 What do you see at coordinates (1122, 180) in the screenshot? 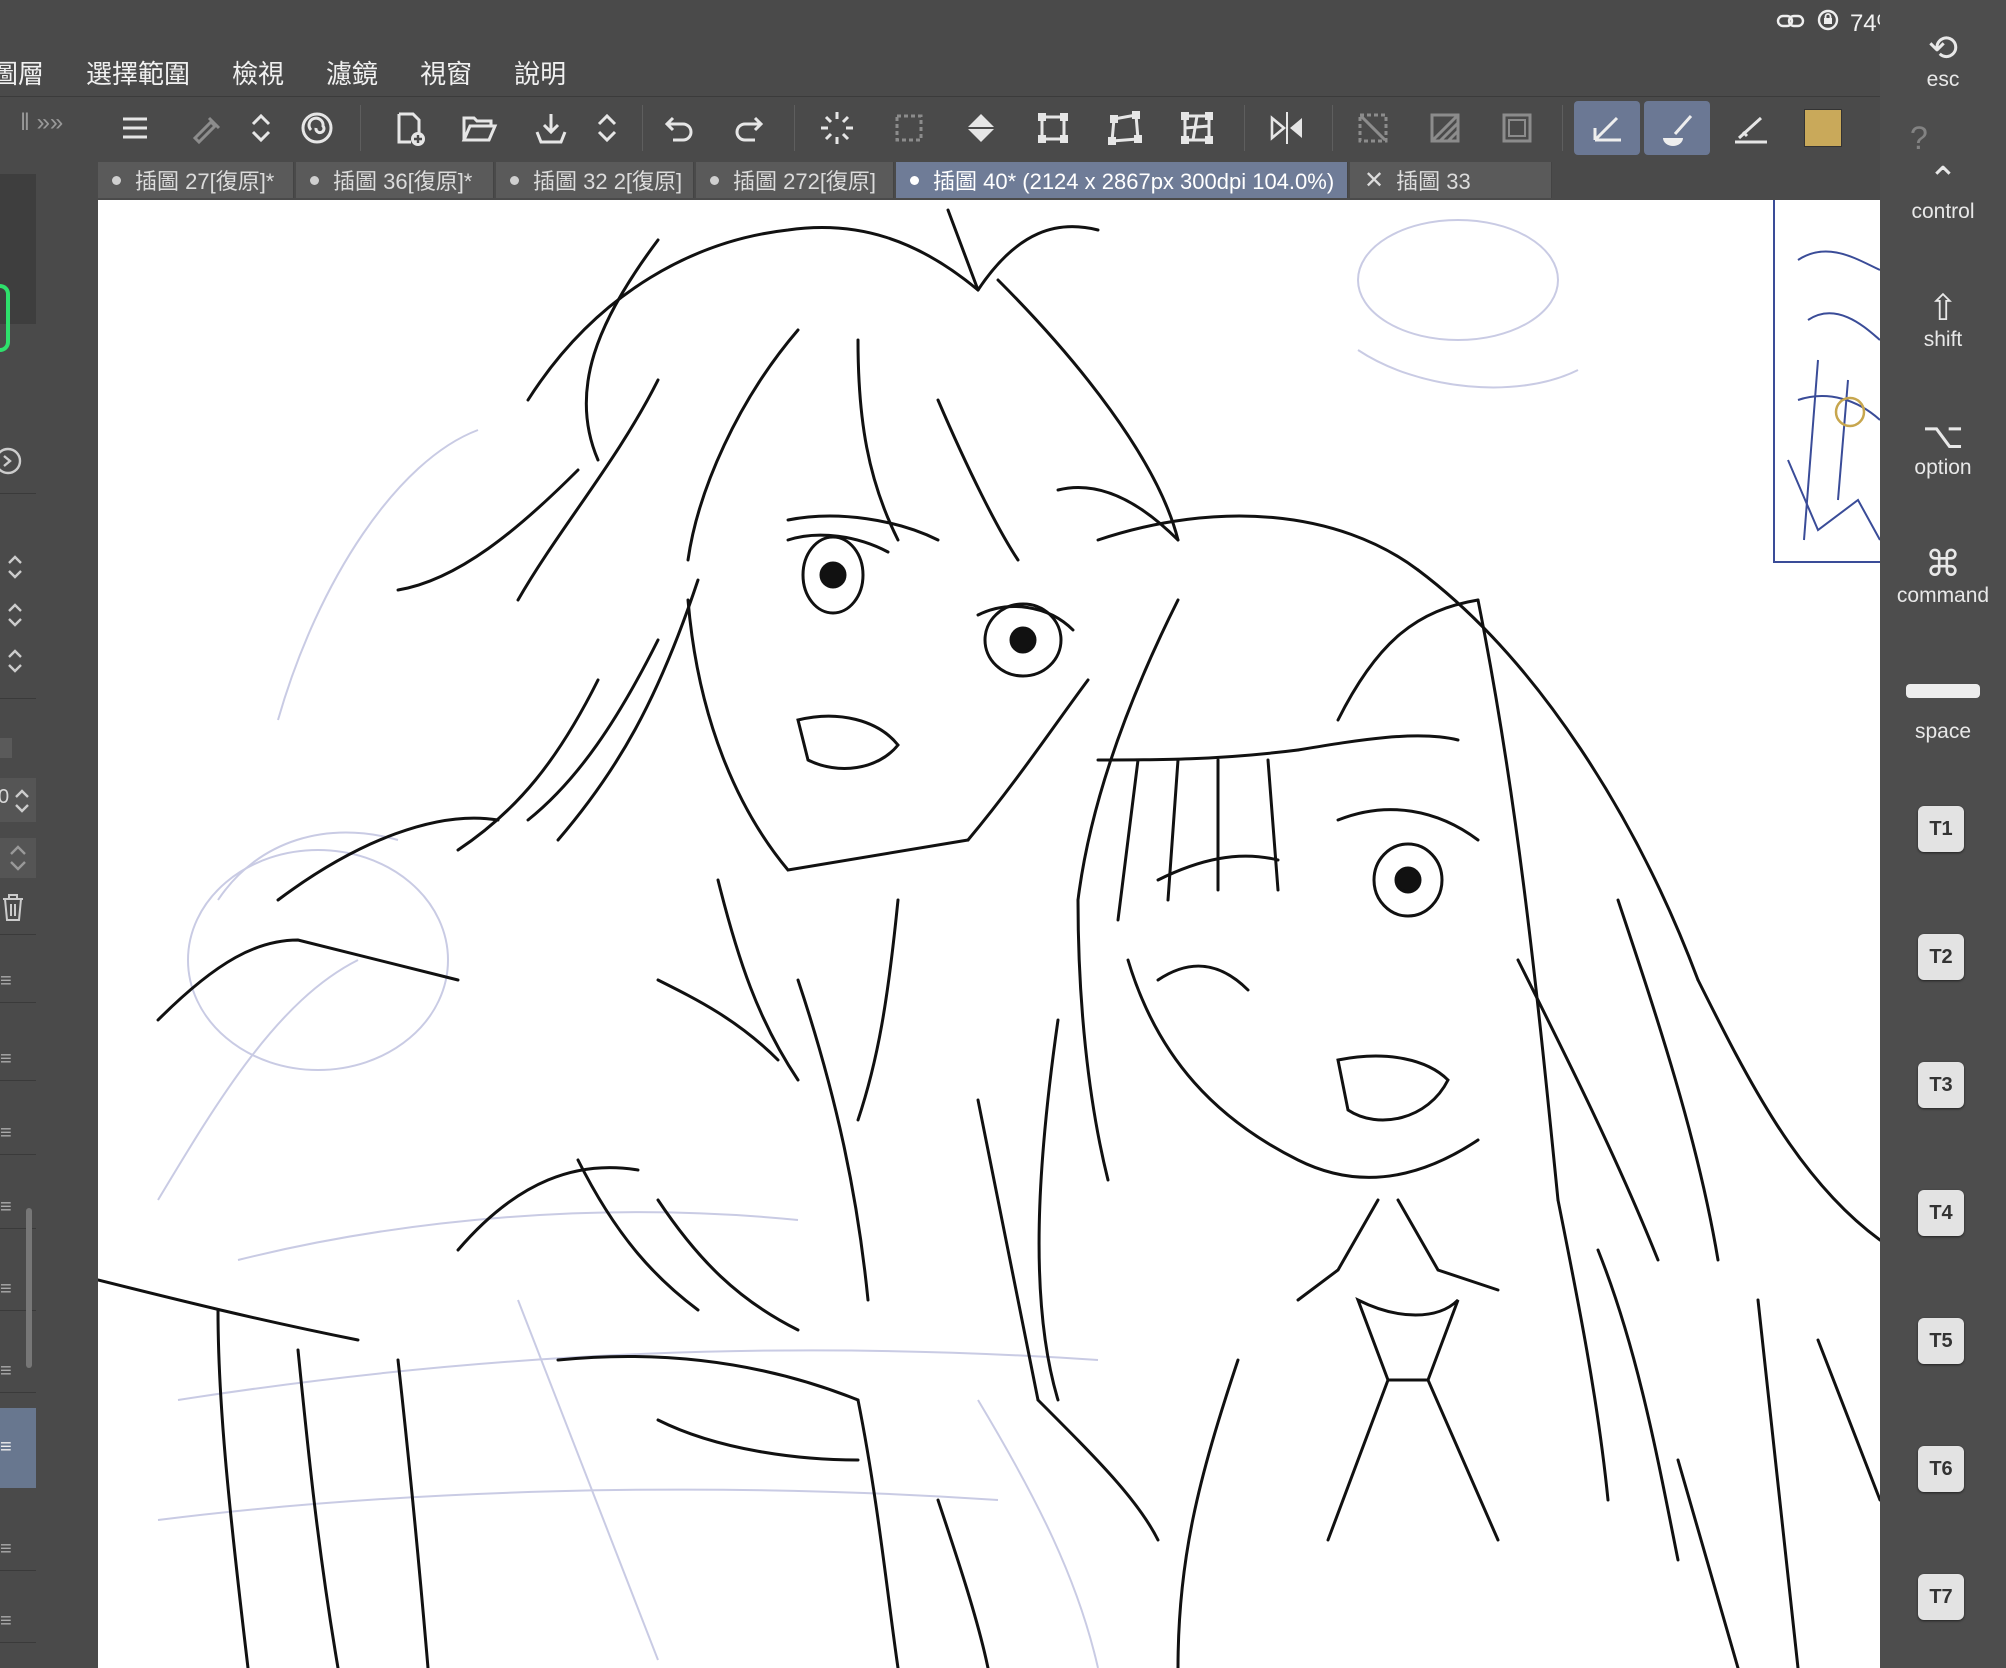
I see `tab-illustration-40: 插圖 40* (2124 x 2867px 300dpi 104.0%)` at bounding box center [1122, 180].